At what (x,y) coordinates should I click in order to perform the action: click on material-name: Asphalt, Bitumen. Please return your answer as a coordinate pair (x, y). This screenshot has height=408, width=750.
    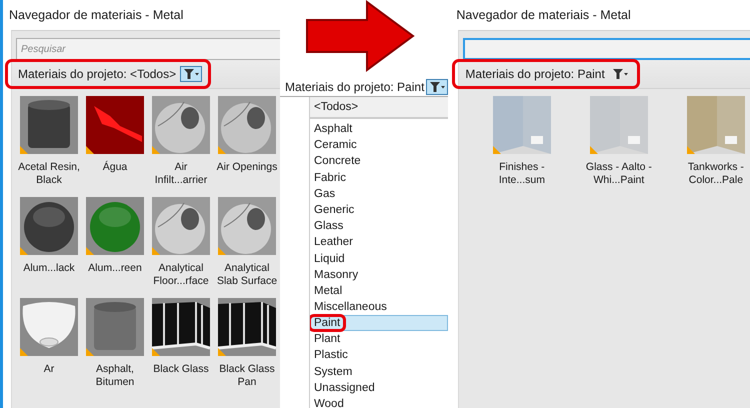
    Looking at the image, I should click on (115, 376).